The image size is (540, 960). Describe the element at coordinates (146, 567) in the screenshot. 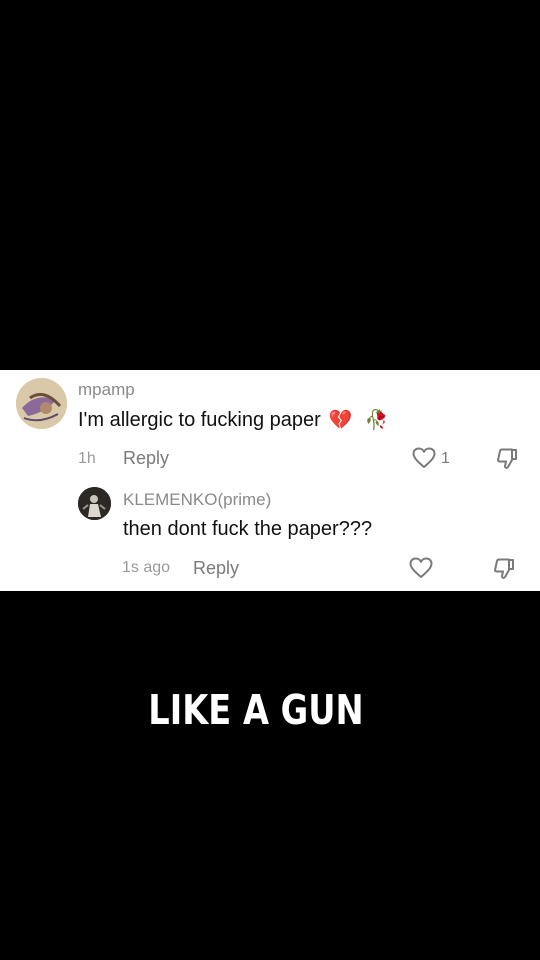

I see `reply-time: 1s ago` at that location.